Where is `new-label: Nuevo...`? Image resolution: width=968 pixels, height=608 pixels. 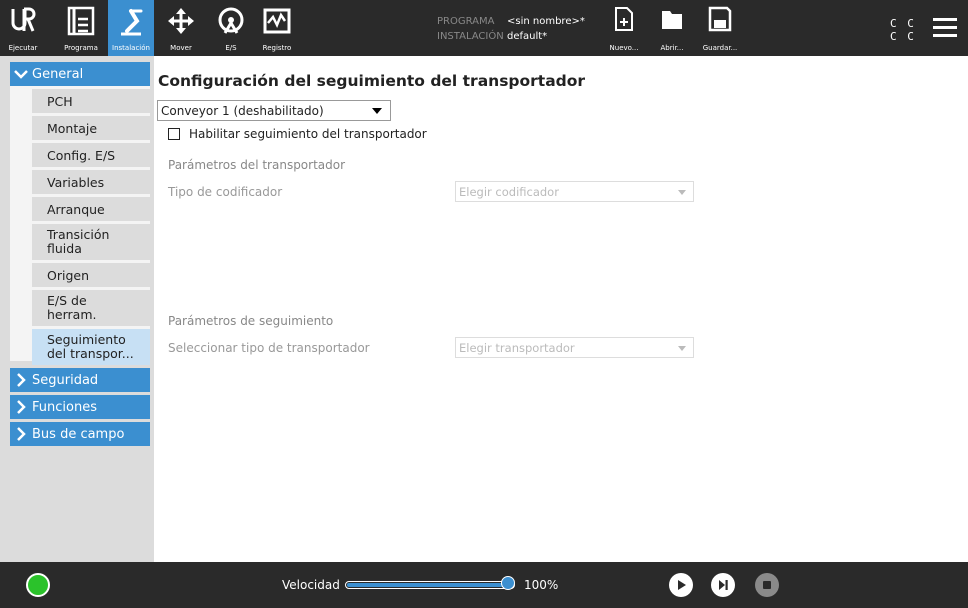
new-label: Nuevo... is located at coordinates (624, 48).